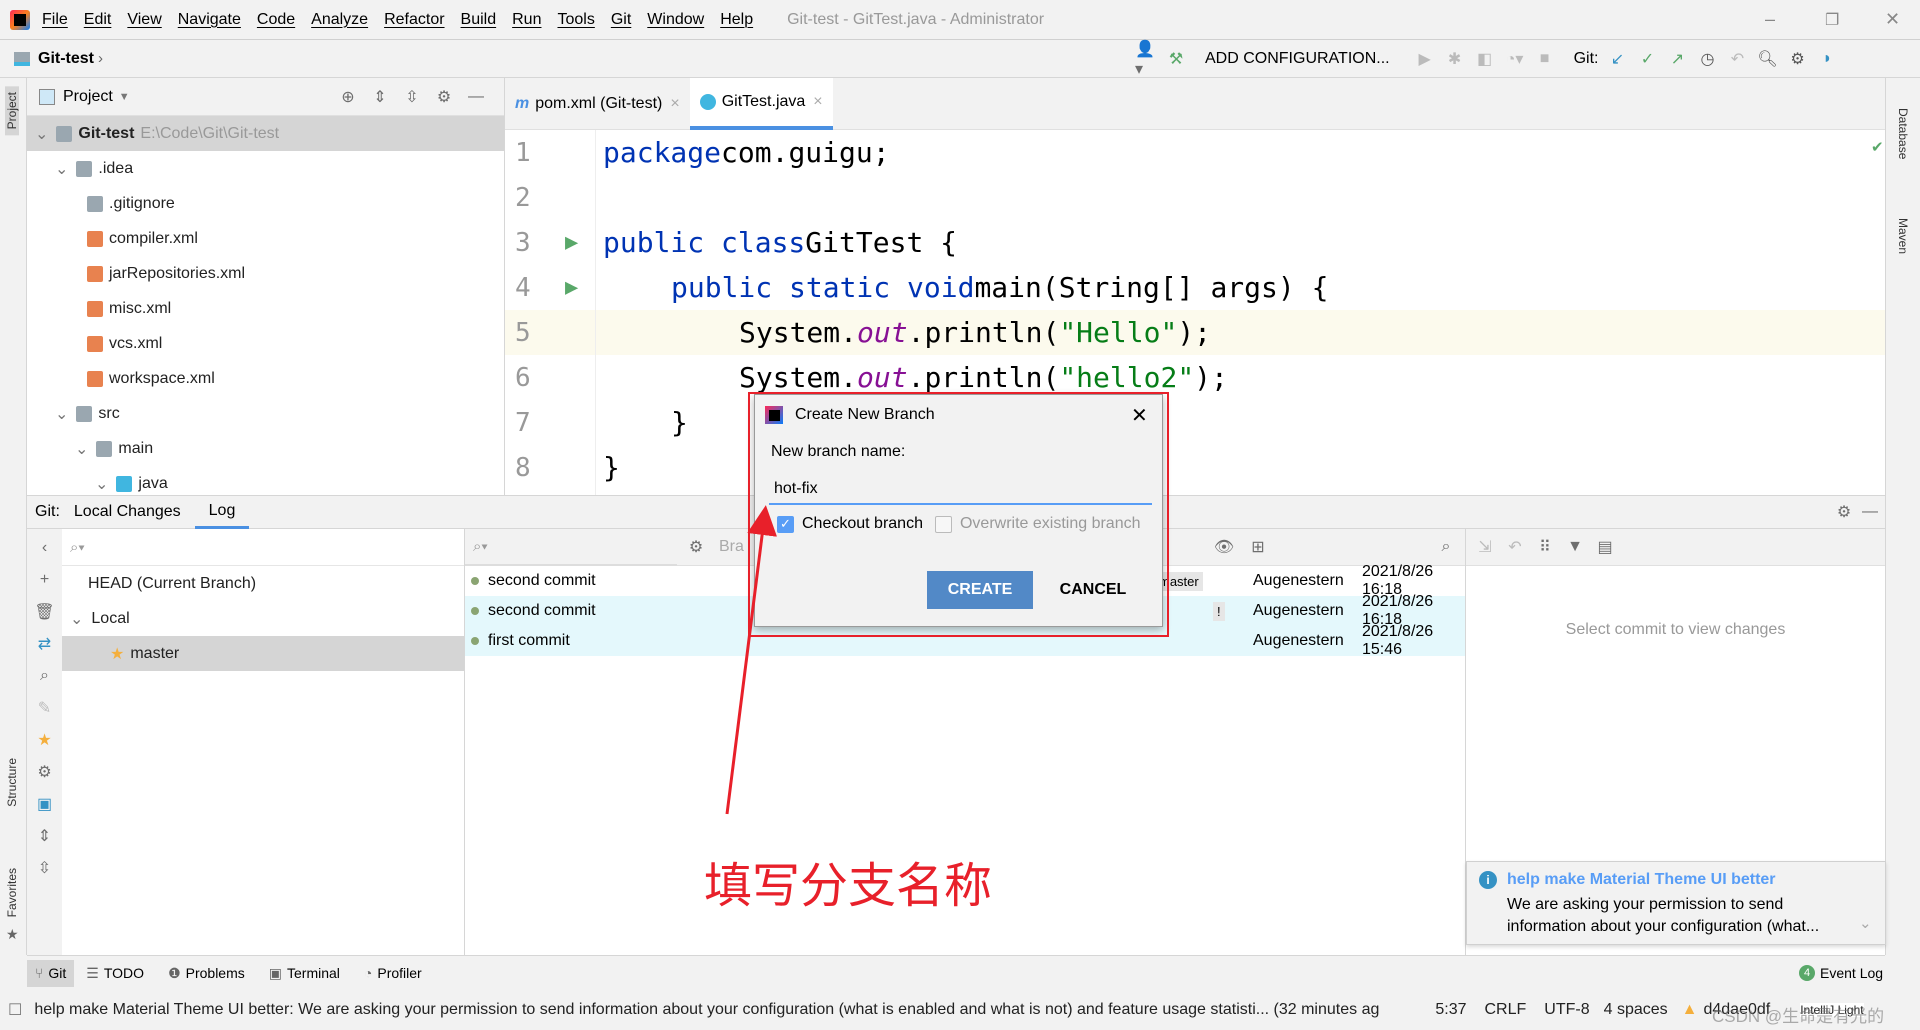 This screenshot has height=1030, width=1920. Describe the element at coordinates (1865, 923) in the screenshot. I see `expand-chevron-icon: ⌄` at that location.